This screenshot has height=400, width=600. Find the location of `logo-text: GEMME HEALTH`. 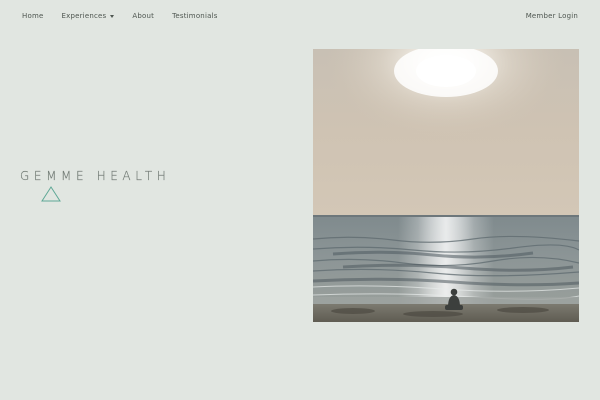

logo-text: GEMME HEALTH is located at coordinates (95, 176).